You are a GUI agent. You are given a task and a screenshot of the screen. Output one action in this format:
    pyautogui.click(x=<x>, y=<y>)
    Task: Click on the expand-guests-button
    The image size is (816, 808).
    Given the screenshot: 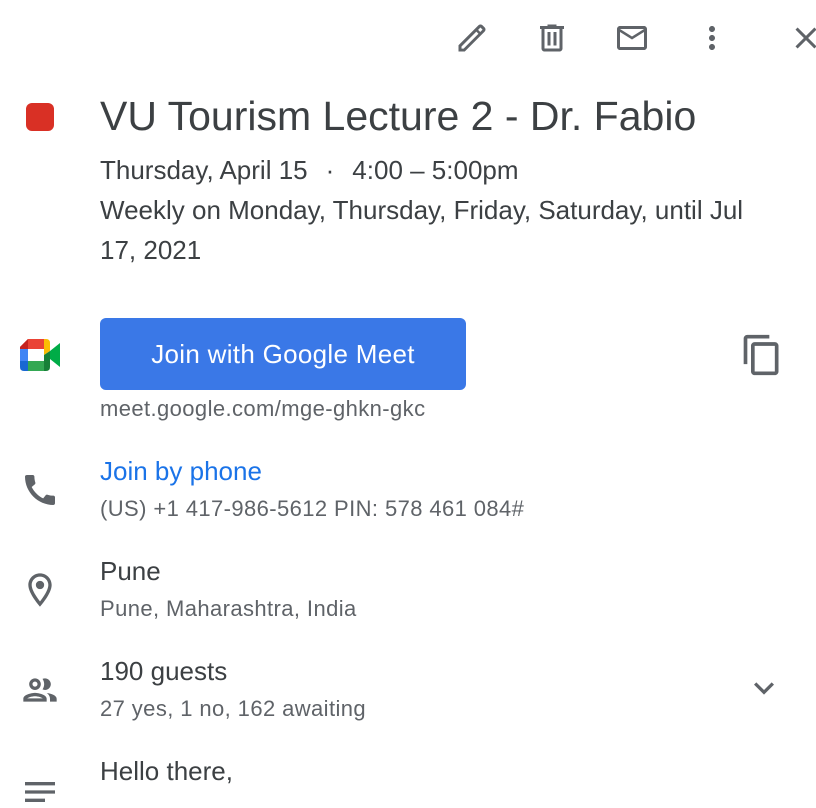 What is the action you would take?
    pyautogui.click(x=764, y=688)
    